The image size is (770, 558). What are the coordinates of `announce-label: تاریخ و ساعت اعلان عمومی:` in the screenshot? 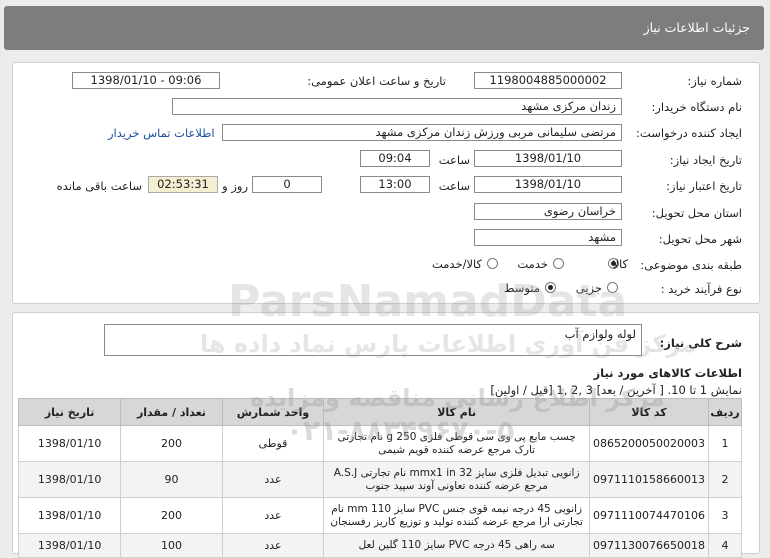 It's located at (376, 81).